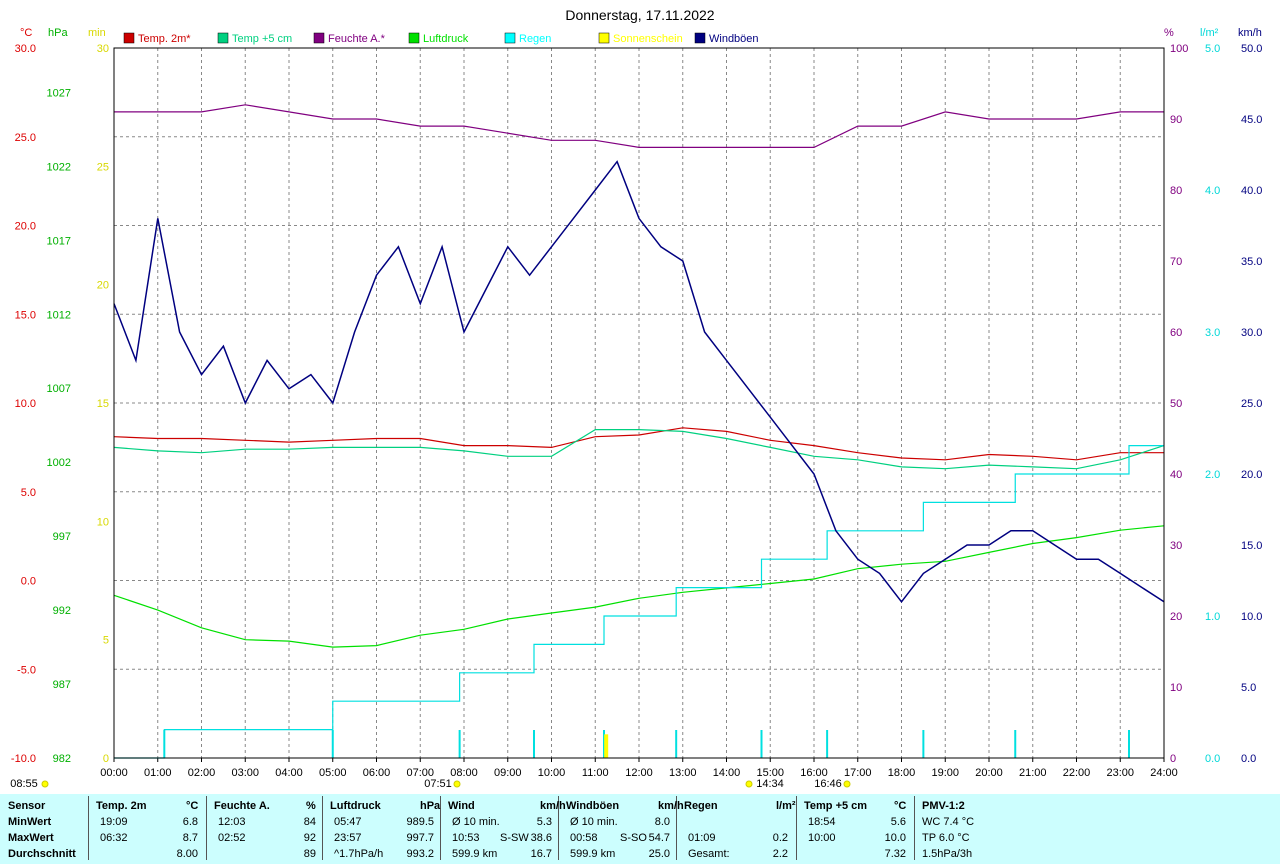 The image size is (1280, 864). What do you see at coordinates (377, 773) in the screenshot?
I see `x-tick-label: 06:00` at bounding box center [377, 773].